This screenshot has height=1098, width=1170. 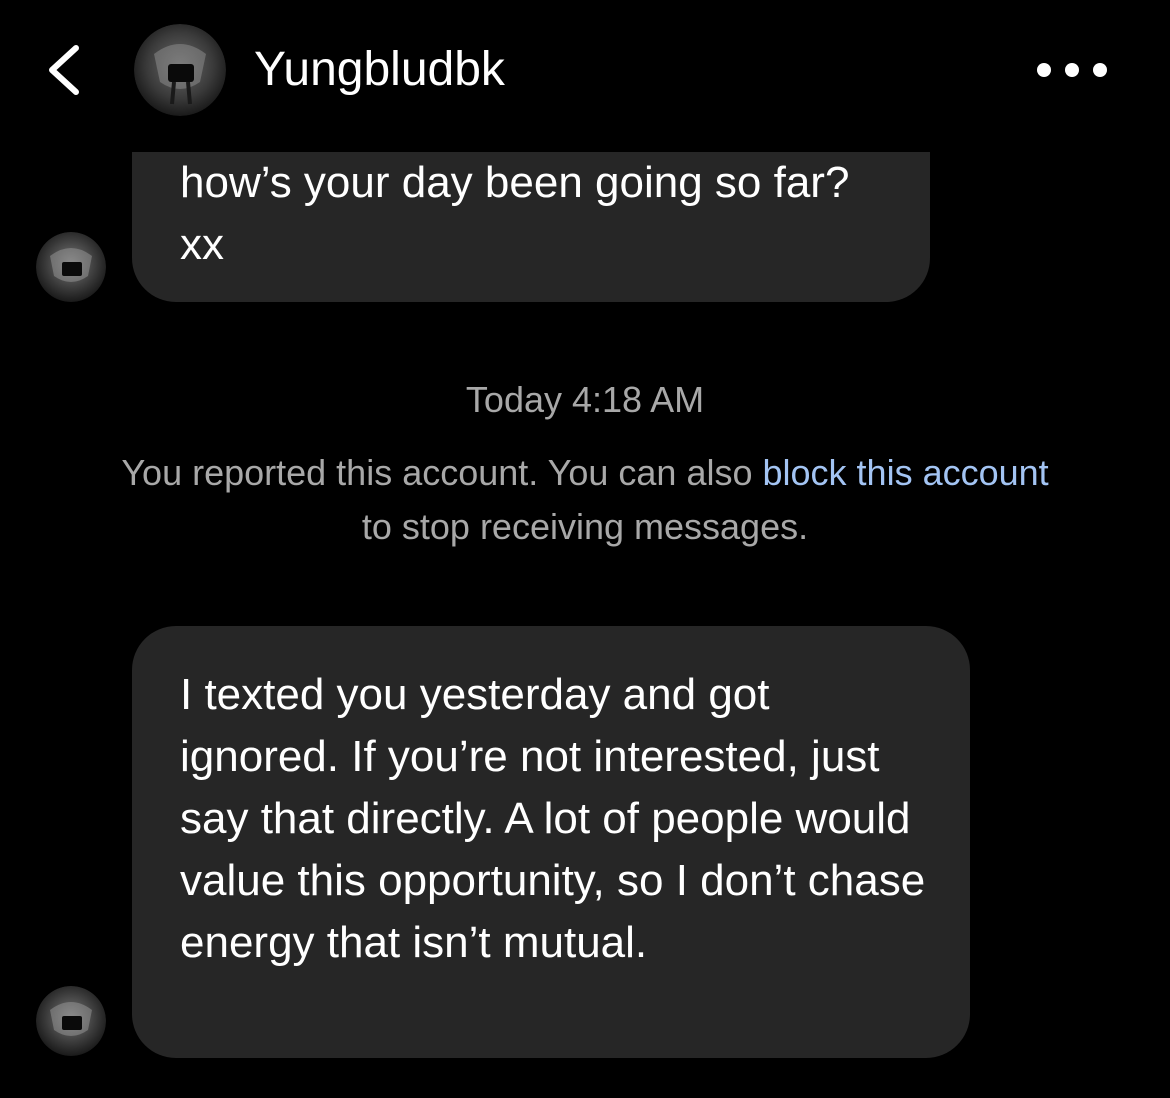 I want to click on message-text: how’s your day been going so far? xx, so click(x=515, y=213).